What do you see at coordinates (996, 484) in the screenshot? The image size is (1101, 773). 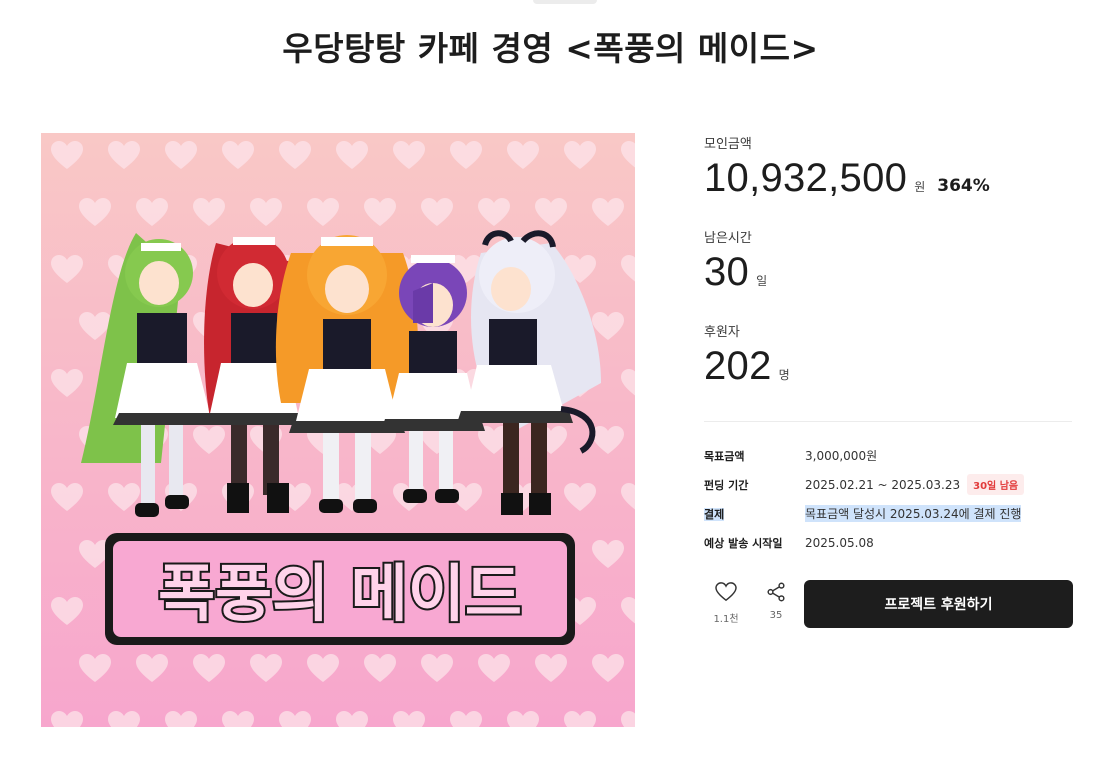 I see `days-left-badge: 30일 남음` at bounding box center [996, 484].